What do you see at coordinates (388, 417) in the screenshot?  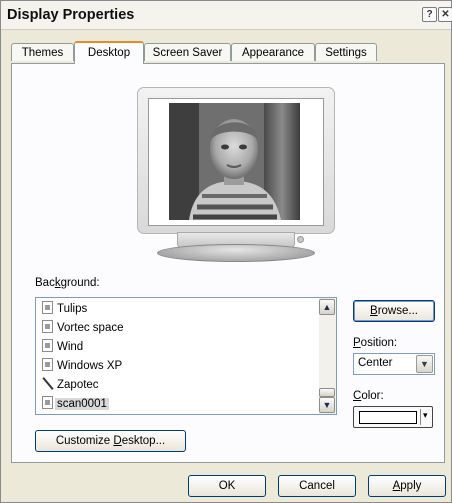 I see `color-swatch` at bounding box center [388, 417].